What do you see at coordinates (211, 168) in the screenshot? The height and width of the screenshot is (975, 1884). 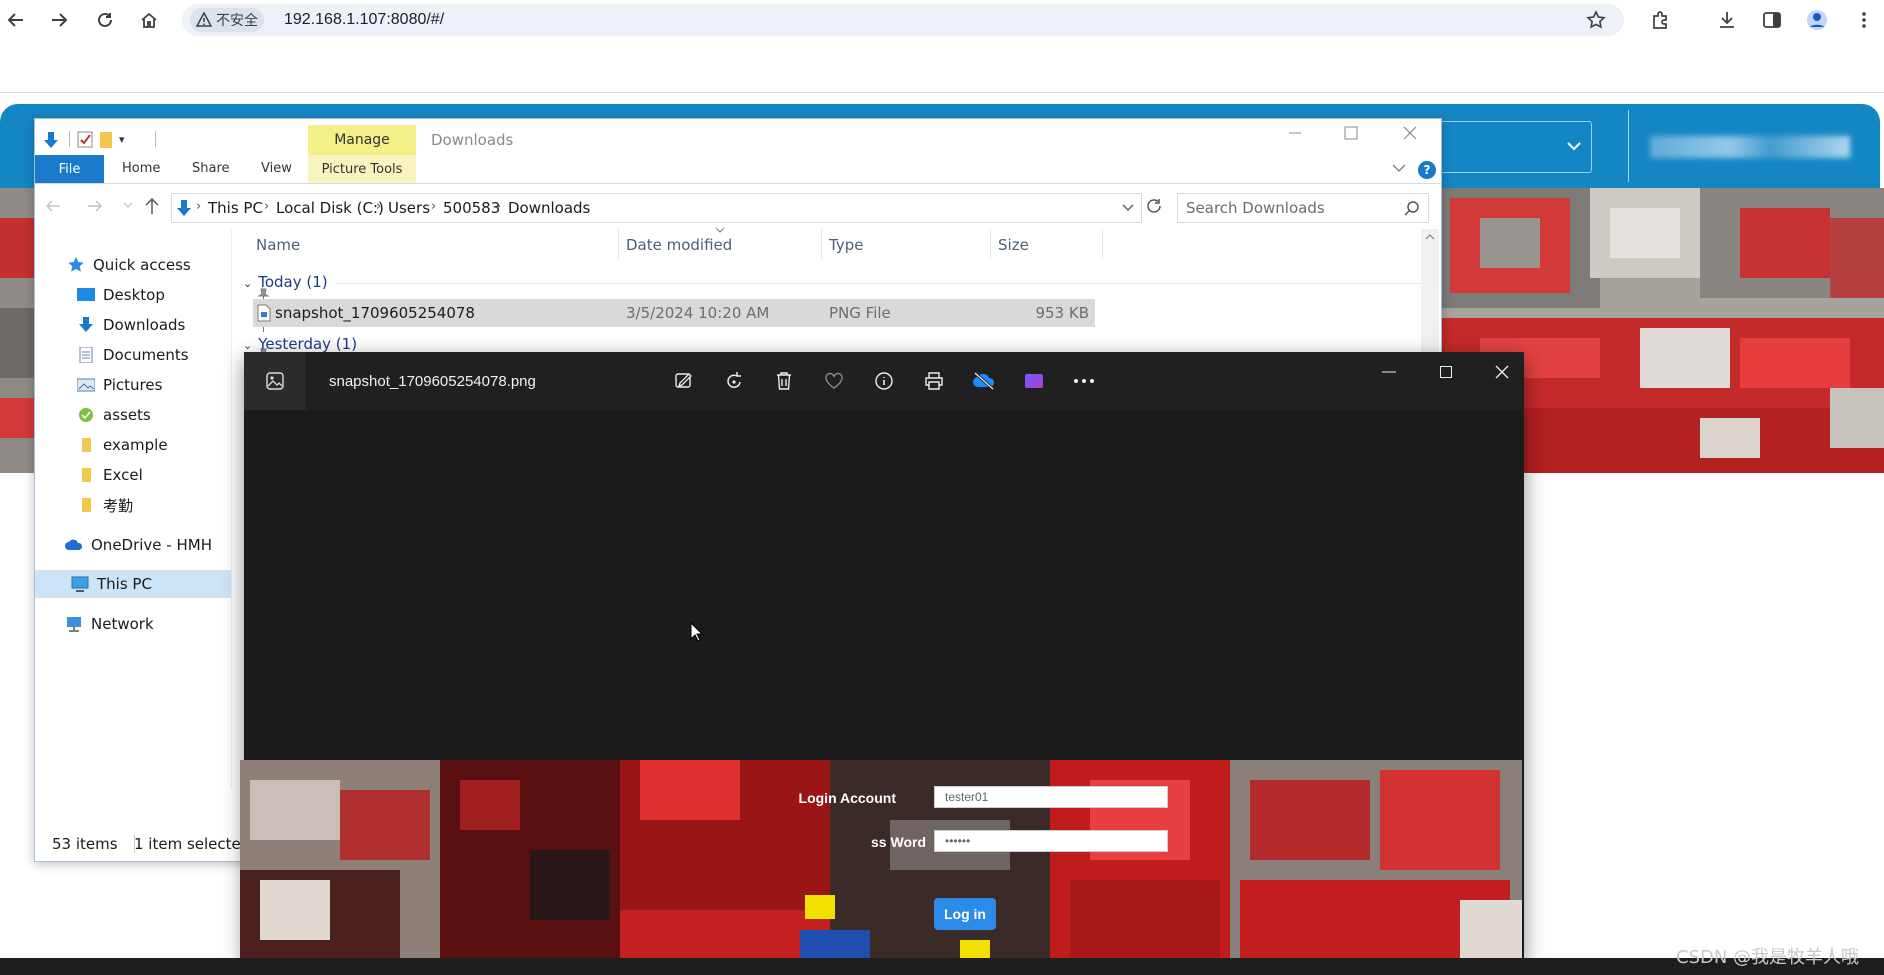 I see `tab-share: Share` at bounding box center [211, 168].